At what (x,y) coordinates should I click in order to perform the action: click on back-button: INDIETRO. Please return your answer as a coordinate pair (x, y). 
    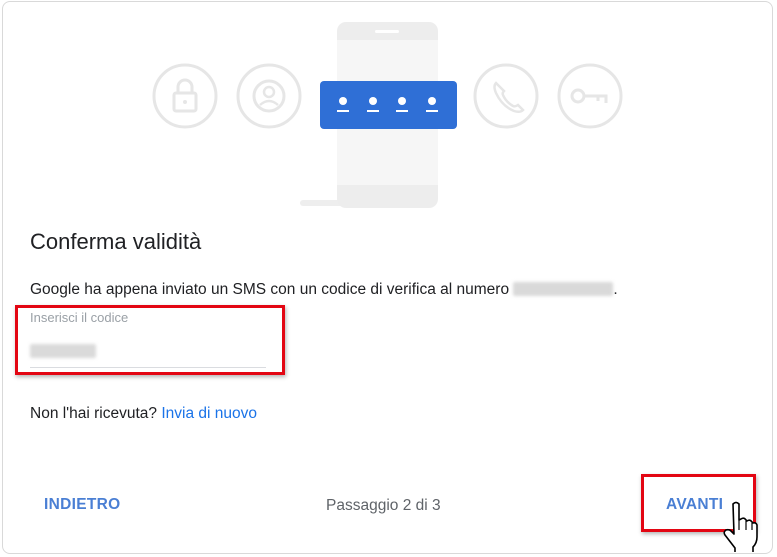
    Looking at the image, I should click on (82, 505).